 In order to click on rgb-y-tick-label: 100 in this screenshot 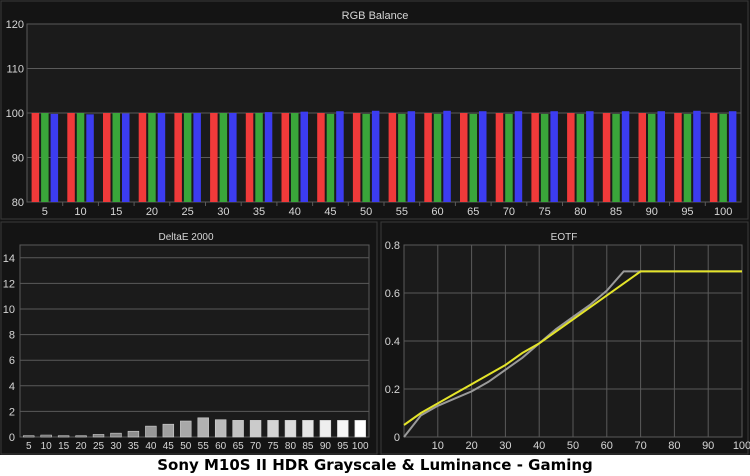, I will do `click(15, 114)`.